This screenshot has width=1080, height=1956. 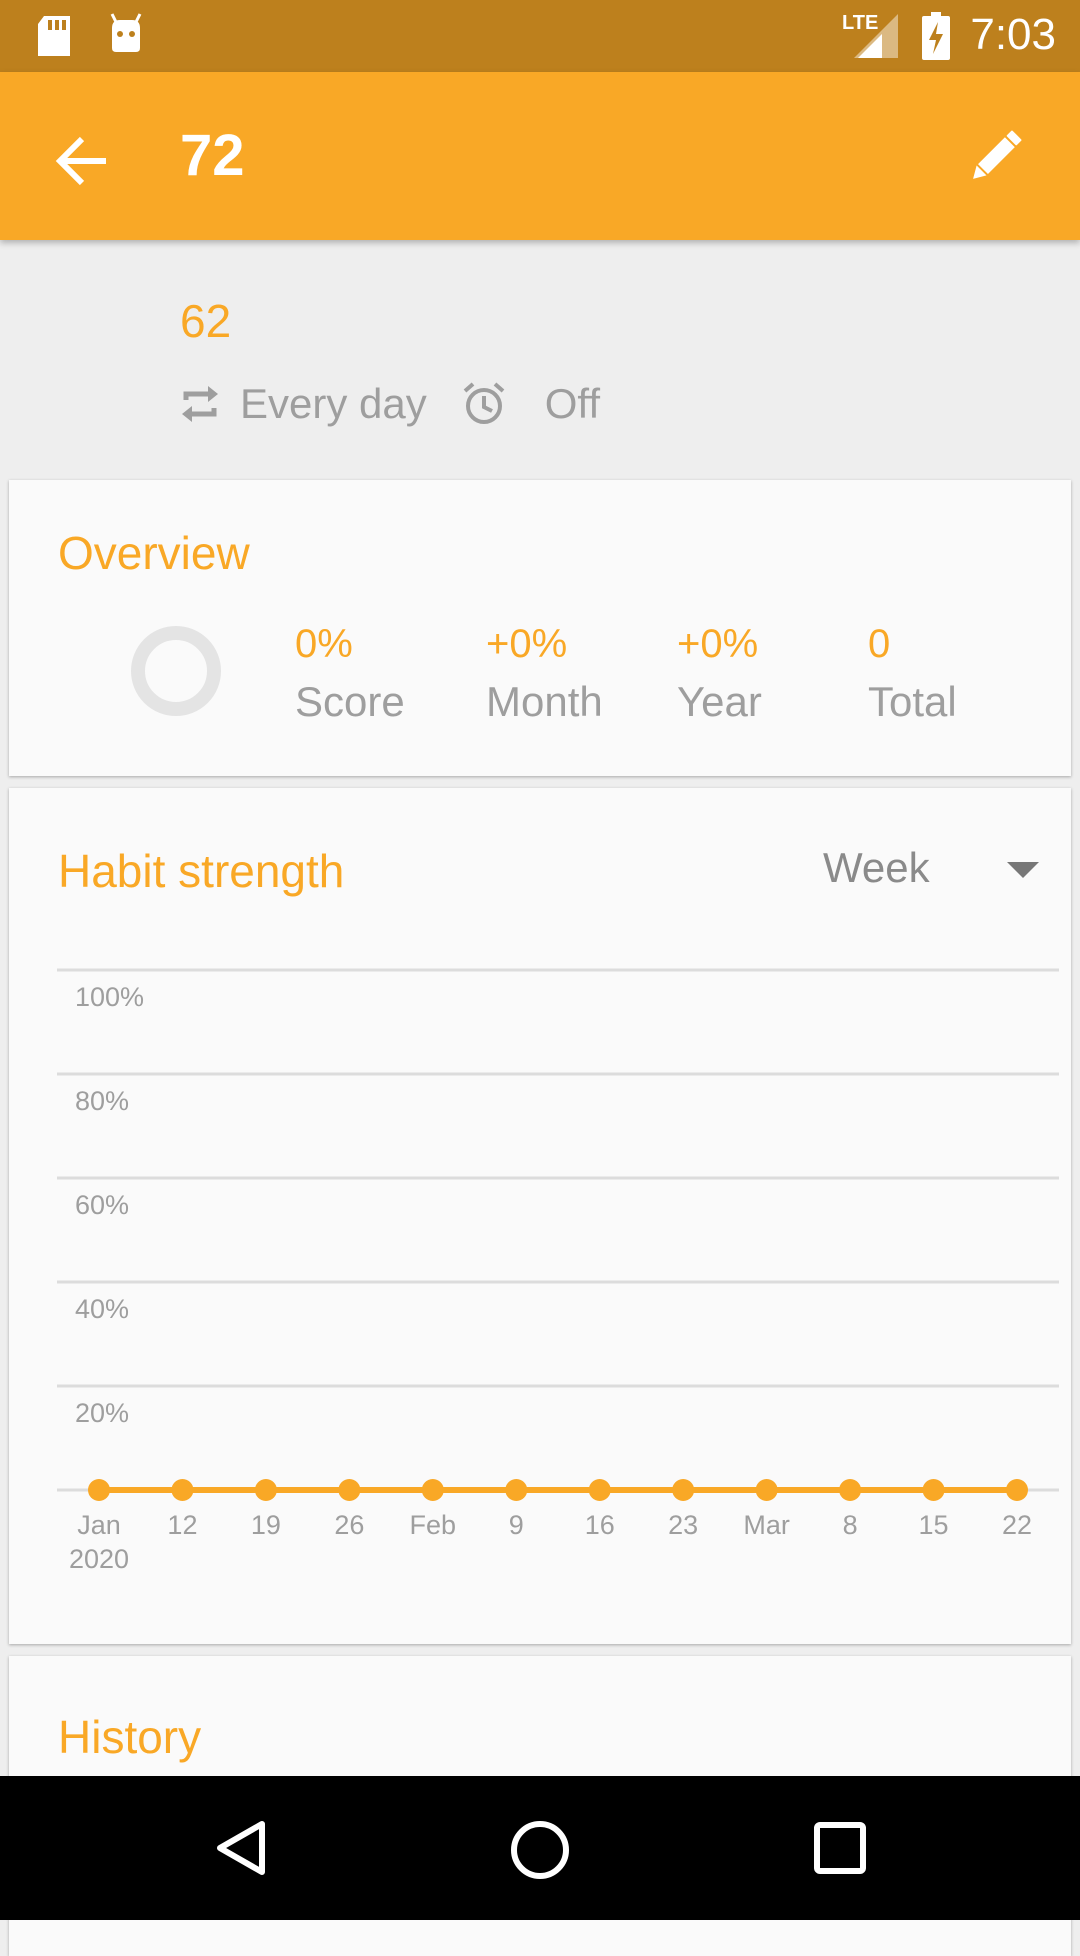 I want to click on x-tick-label: Feb, so click(x=433, y=1525).